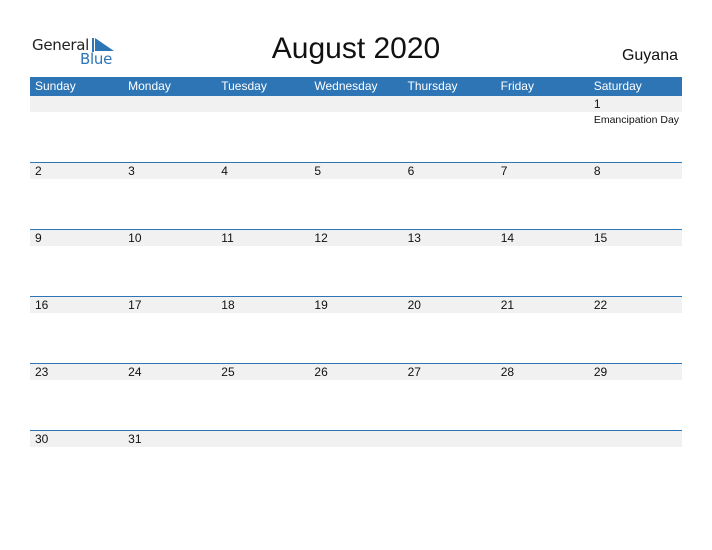 Image resolution: width=712 pixels, height=550 pixels. I want to click on week-row: 1 Emancipation Day, so click(356, 129).